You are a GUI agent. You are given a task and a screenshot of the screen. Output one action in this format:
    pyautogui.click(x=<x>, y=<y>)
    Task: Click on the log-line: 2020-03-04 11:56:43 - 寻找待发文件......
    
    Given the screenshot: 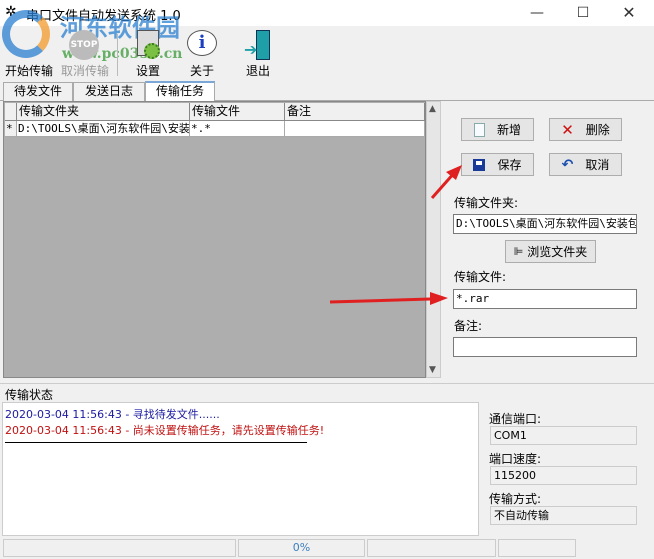 What is the action you would take?
    pyautogui.click(x=112, y=414)
    